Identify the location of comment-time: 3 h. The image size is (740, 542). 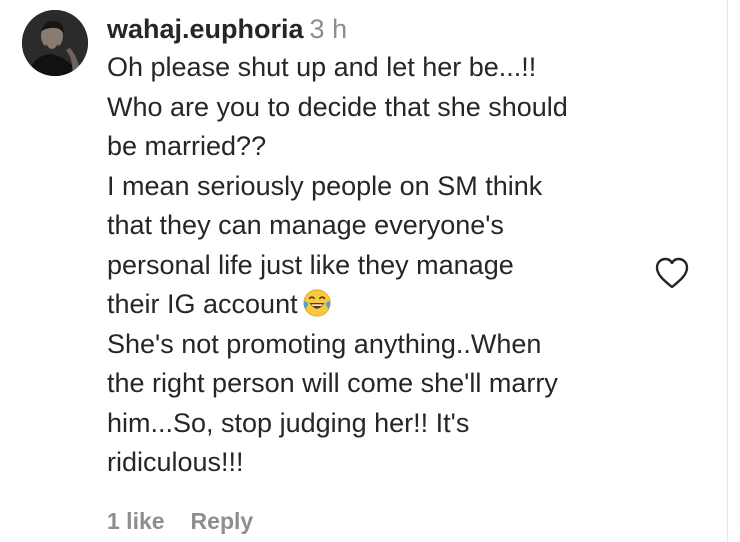
(328, 29).